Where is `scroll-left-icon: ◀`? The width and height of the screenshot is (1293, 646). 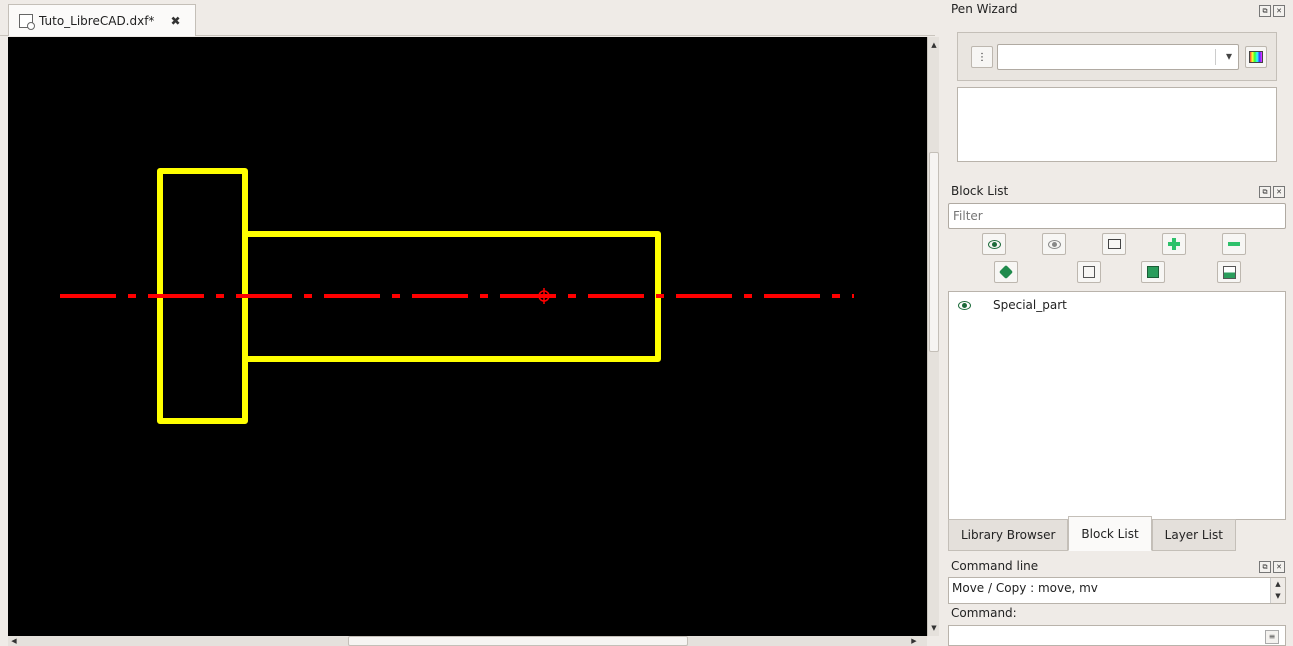 scroll-left-icon: ◀ is located at coordinates (14, 641).